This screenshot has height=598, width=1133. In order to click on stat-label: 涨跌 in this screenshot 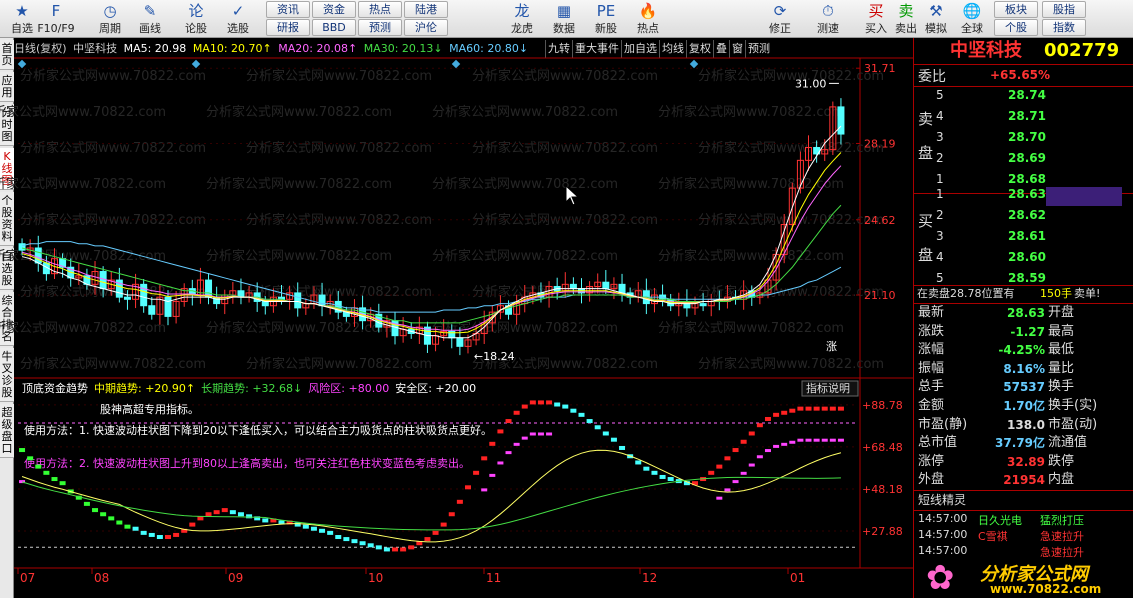, I will do `click(931, 331)`.